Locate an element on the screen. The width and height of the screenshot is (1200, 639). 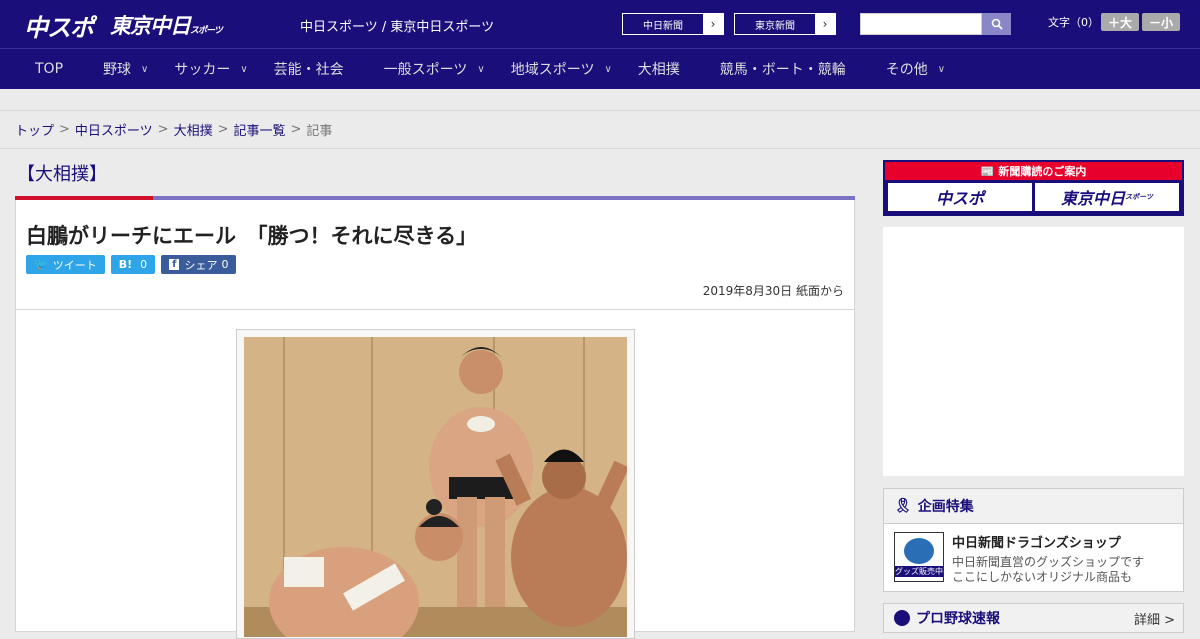
facebook-icon: f is located at coordinates (174, 264).